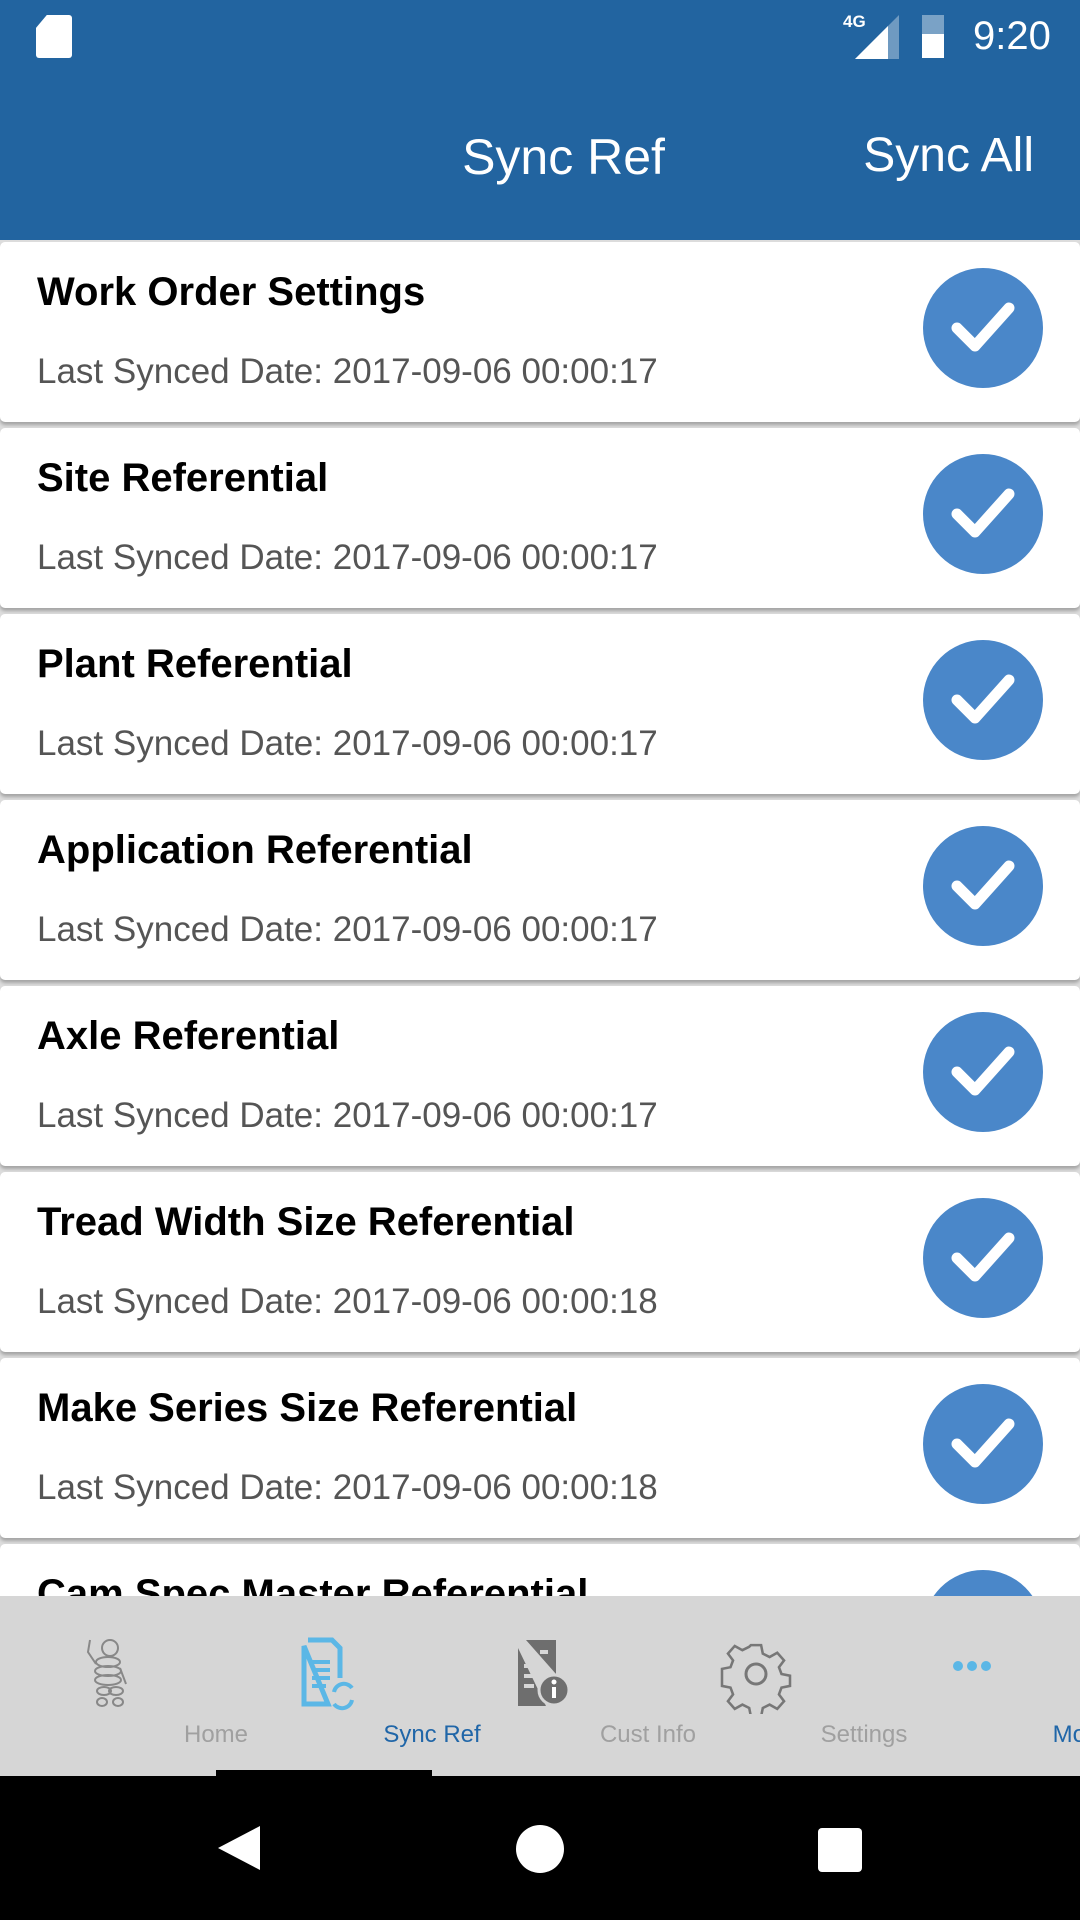 Image resolution: width=1080 pixels, height=1920 pixels. What do you see at coordinates (188, 1036) in the screenshot?
I see `sync-item-title: Axle Referential` at bounding box center [188, 1036].